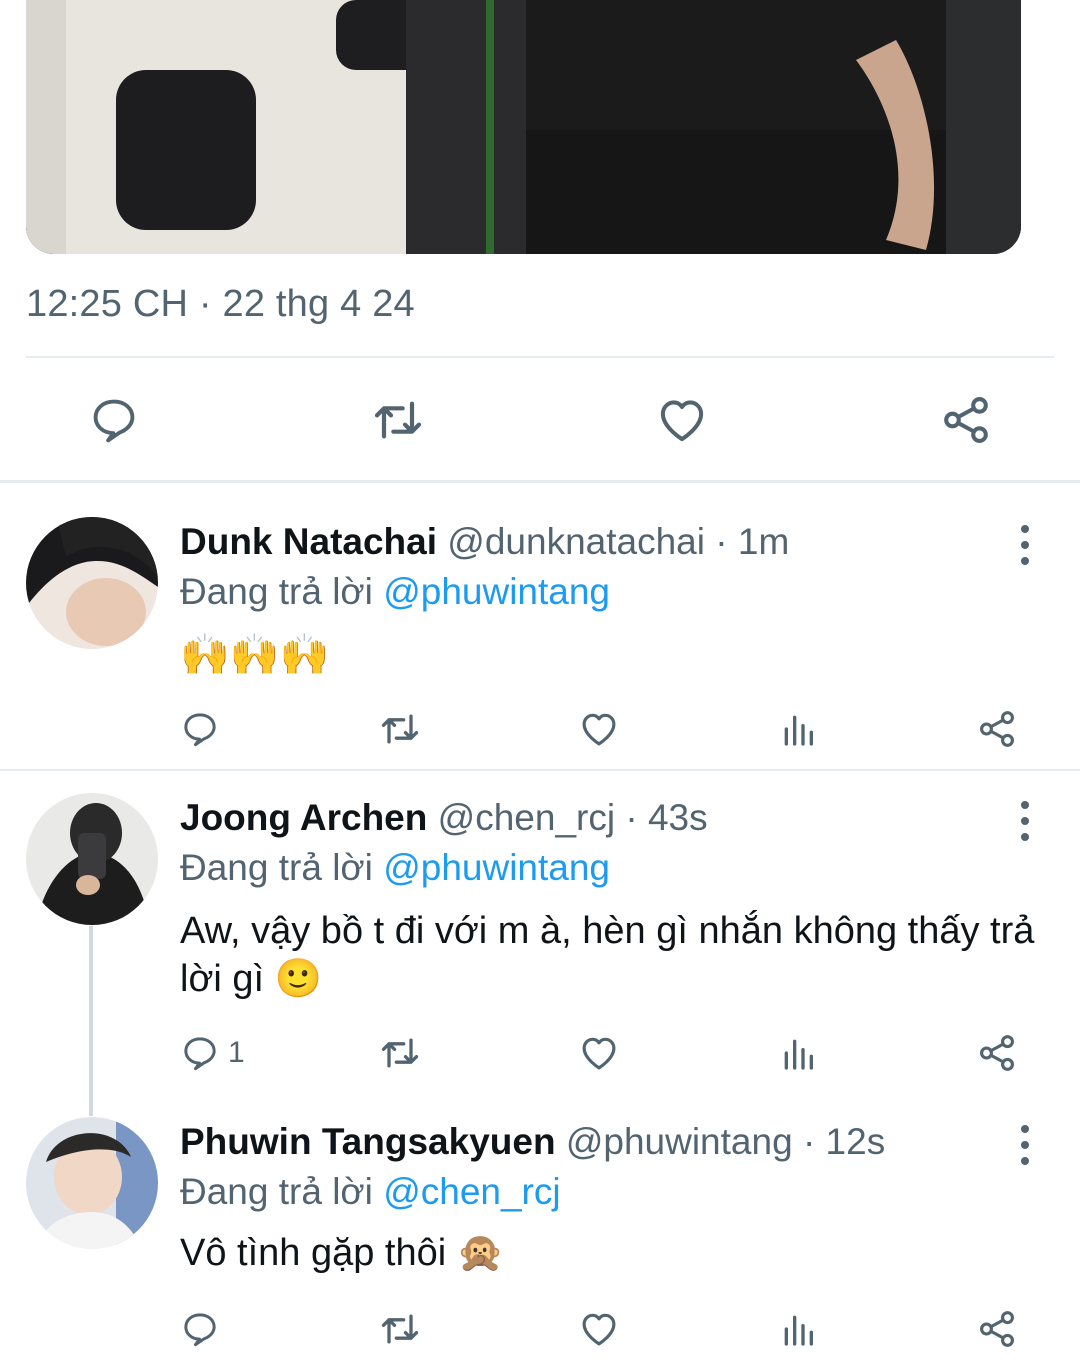 The width and height of the screenshot is (1080, 1363). What do you see at coordinates (342, 1253) in the screenshot?
I see `reply-text: Vô tình gặp thôi 🙊` at bounding box center [342, 1253].